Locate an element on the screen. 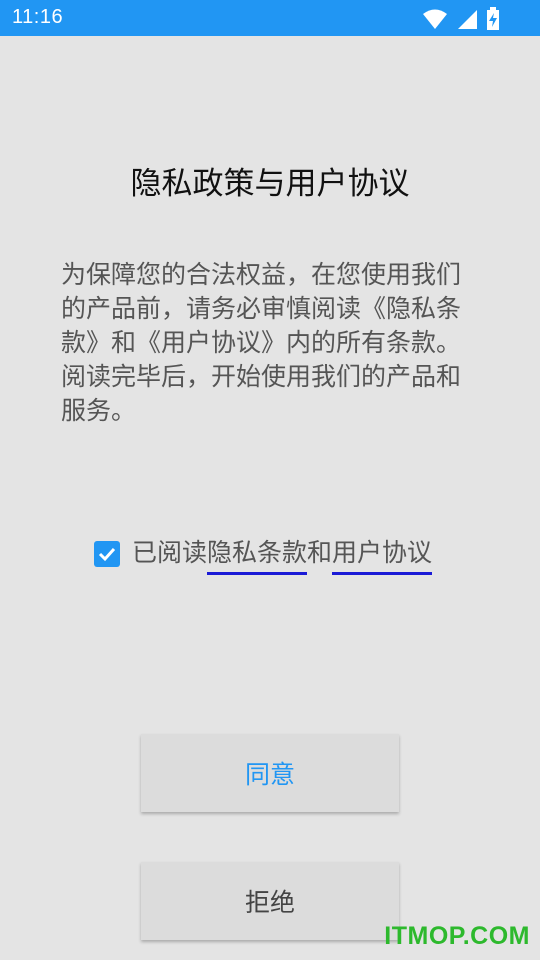 The image size is (540, 960). refuse-button: 拒绝 is located at coordinates (270, 901).